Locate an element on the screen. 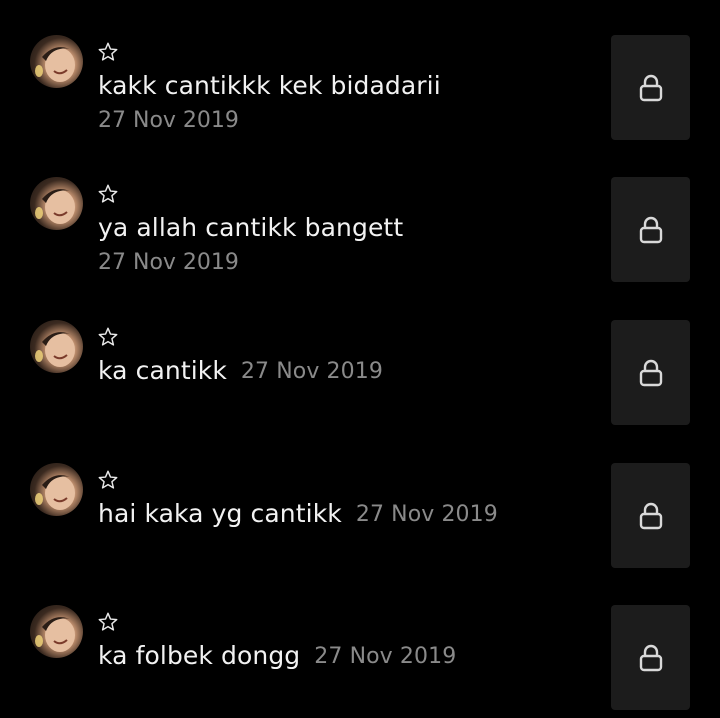 Image resolution: width=720 pixels, height=718 pixels. comment-row: kakk cantikkk kek bidadarii 27 Nov 2019 is located at coordinates (360, 88).